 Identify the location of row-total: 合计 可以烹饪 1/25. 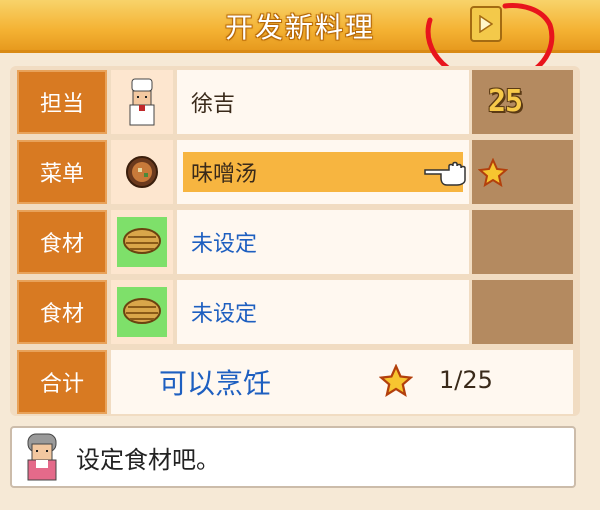
(295, 382).